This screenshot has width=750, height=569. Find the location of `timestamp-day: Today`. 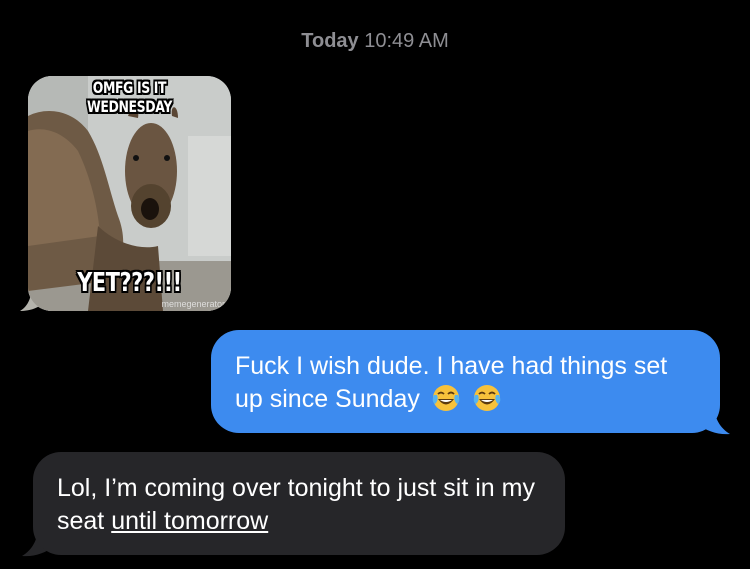

timestamp-day: Today is located at coordinates (330, 41).